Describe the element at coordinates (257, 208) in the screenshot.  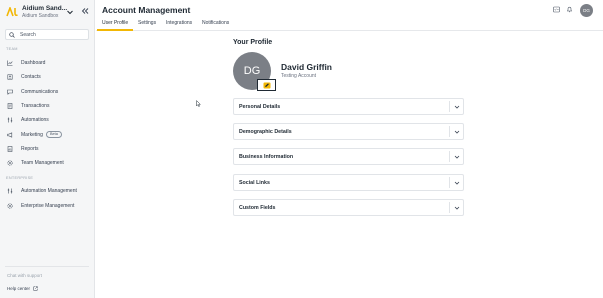
I see `panel-title: Custom Fields` at that location.